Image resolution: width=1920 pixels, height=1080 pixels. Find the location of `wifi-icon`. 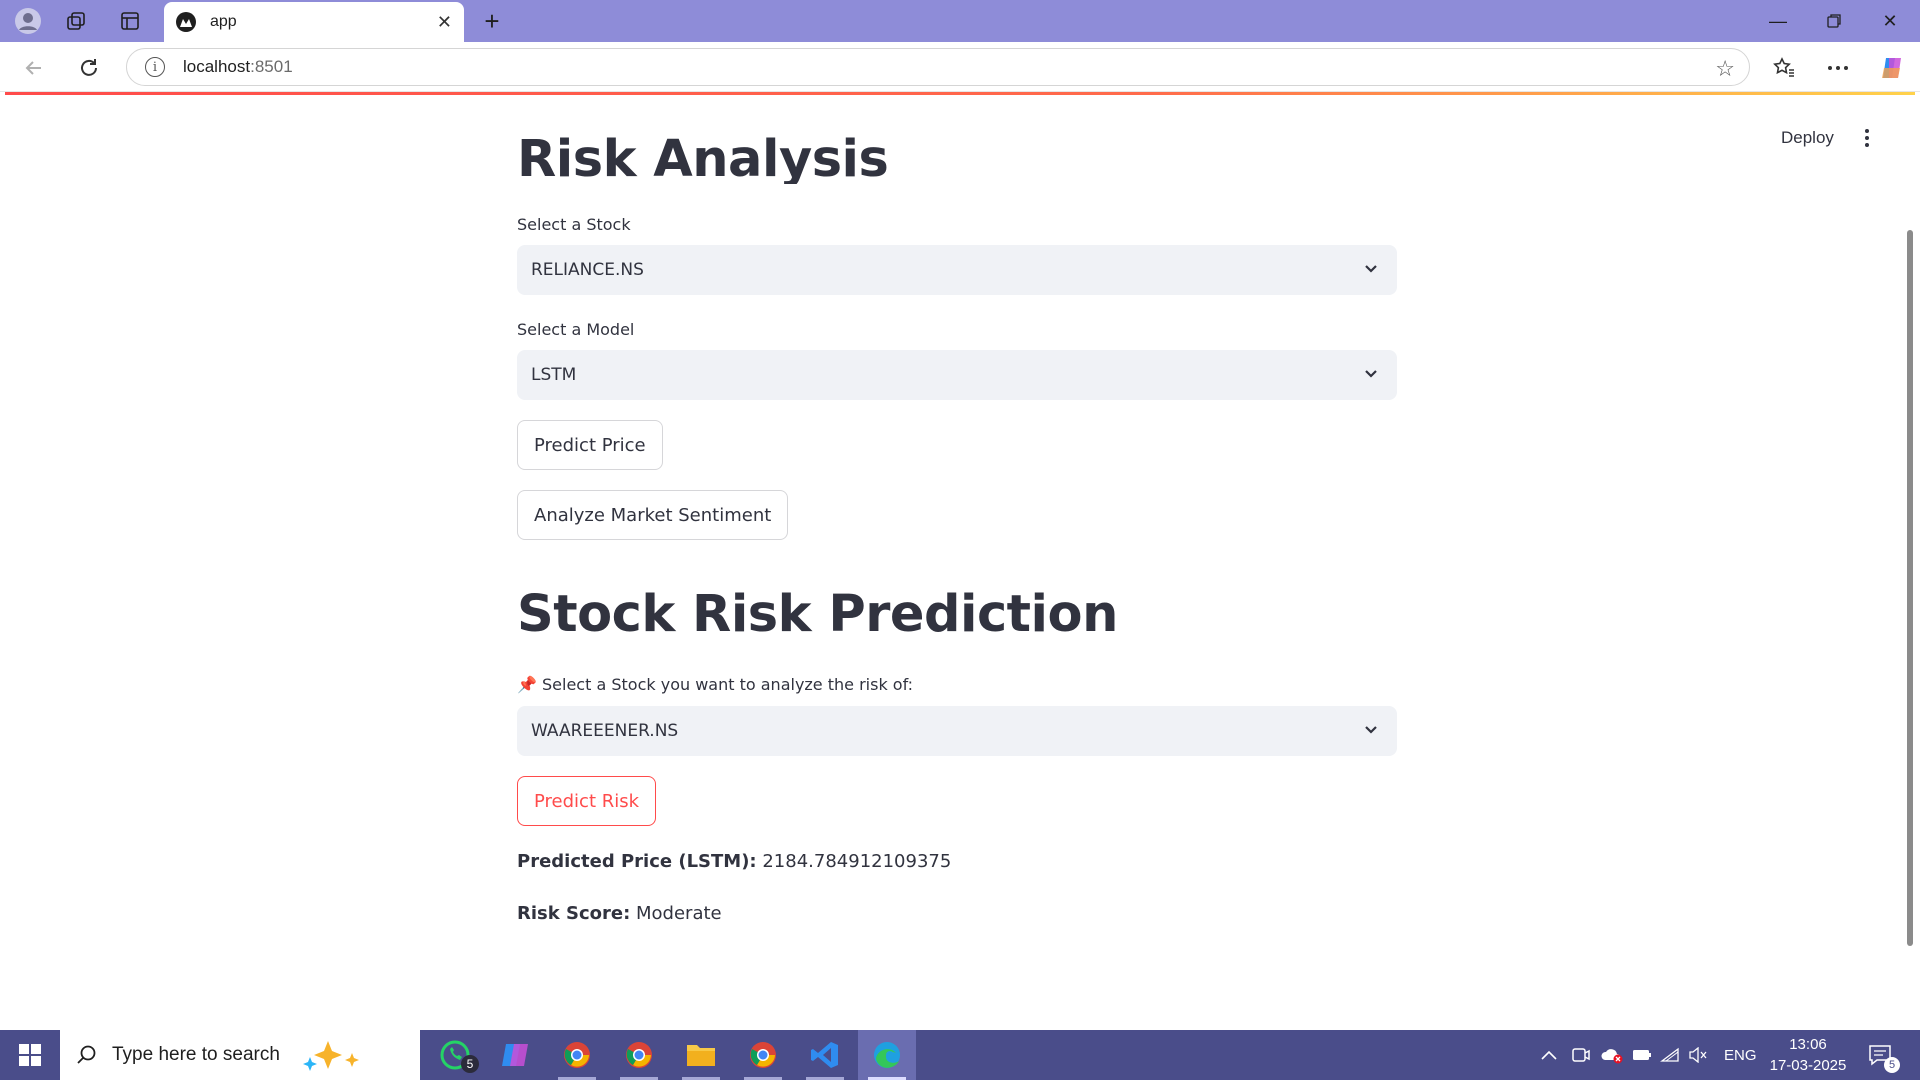

wifi-icon is located at coordinates (1670, 1055).